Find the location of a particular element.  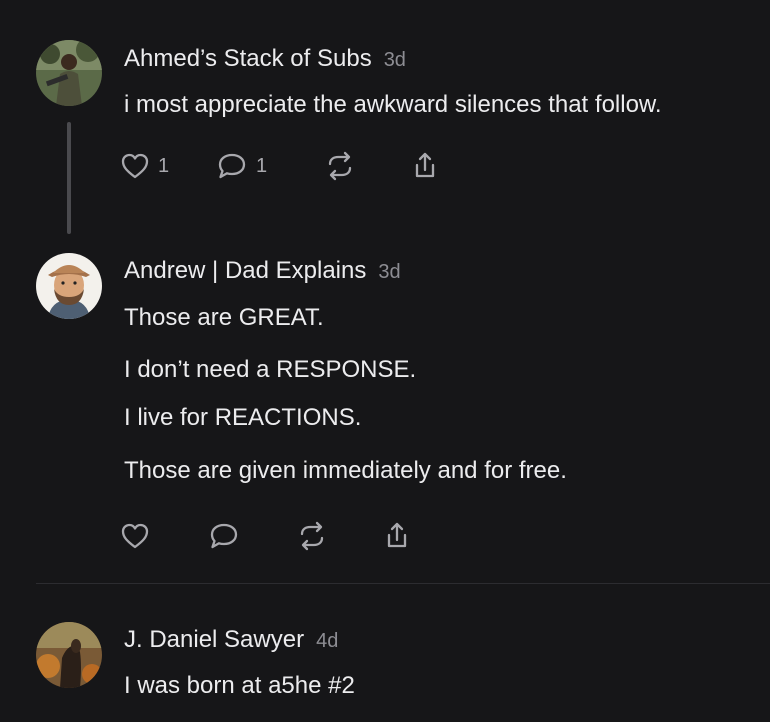

divider is located at coordinates (403, 583).